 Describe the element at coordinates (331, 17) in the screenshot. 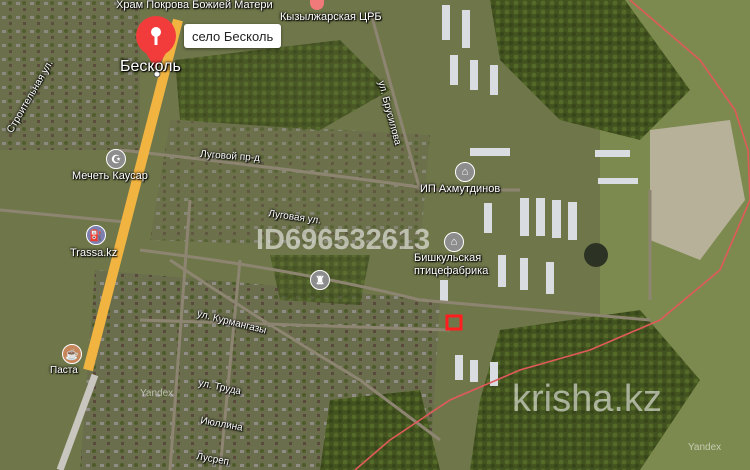

I see `hospital-label: Кызылжарская ЦРБ` at that location.